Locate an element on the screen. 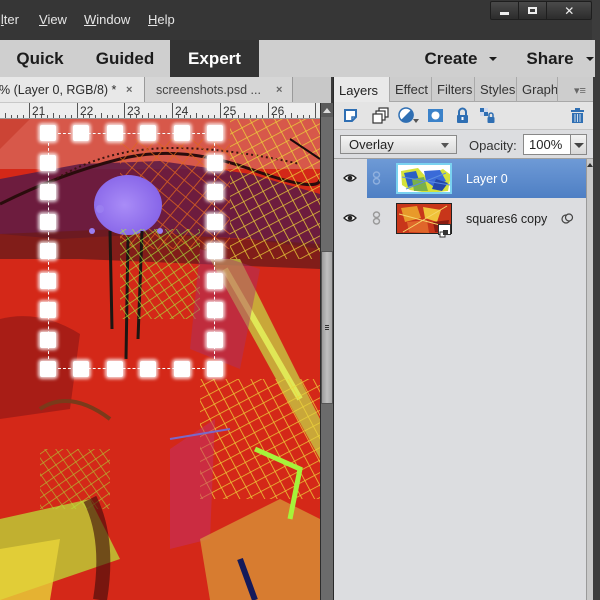 The width and height of the screenshot is (600, 600). doc-tab-label: % (Layer 0, RGB/8) * is located at coordinates (58, 89).